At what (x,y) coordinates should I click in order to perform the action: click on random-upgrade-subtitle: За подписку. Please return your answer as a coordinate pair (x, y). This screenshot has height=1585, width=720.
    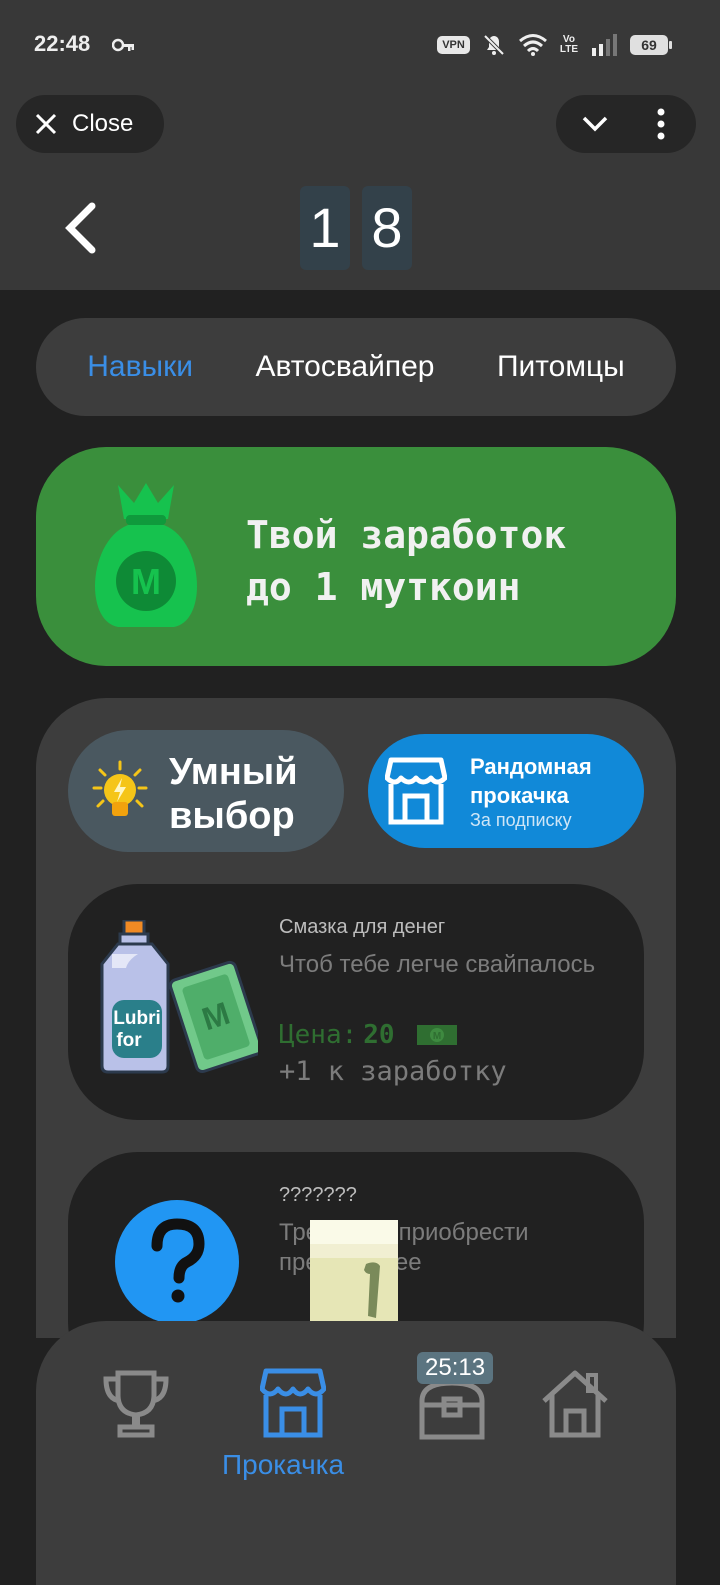
    Looking at the image, I should click on (521, 820).